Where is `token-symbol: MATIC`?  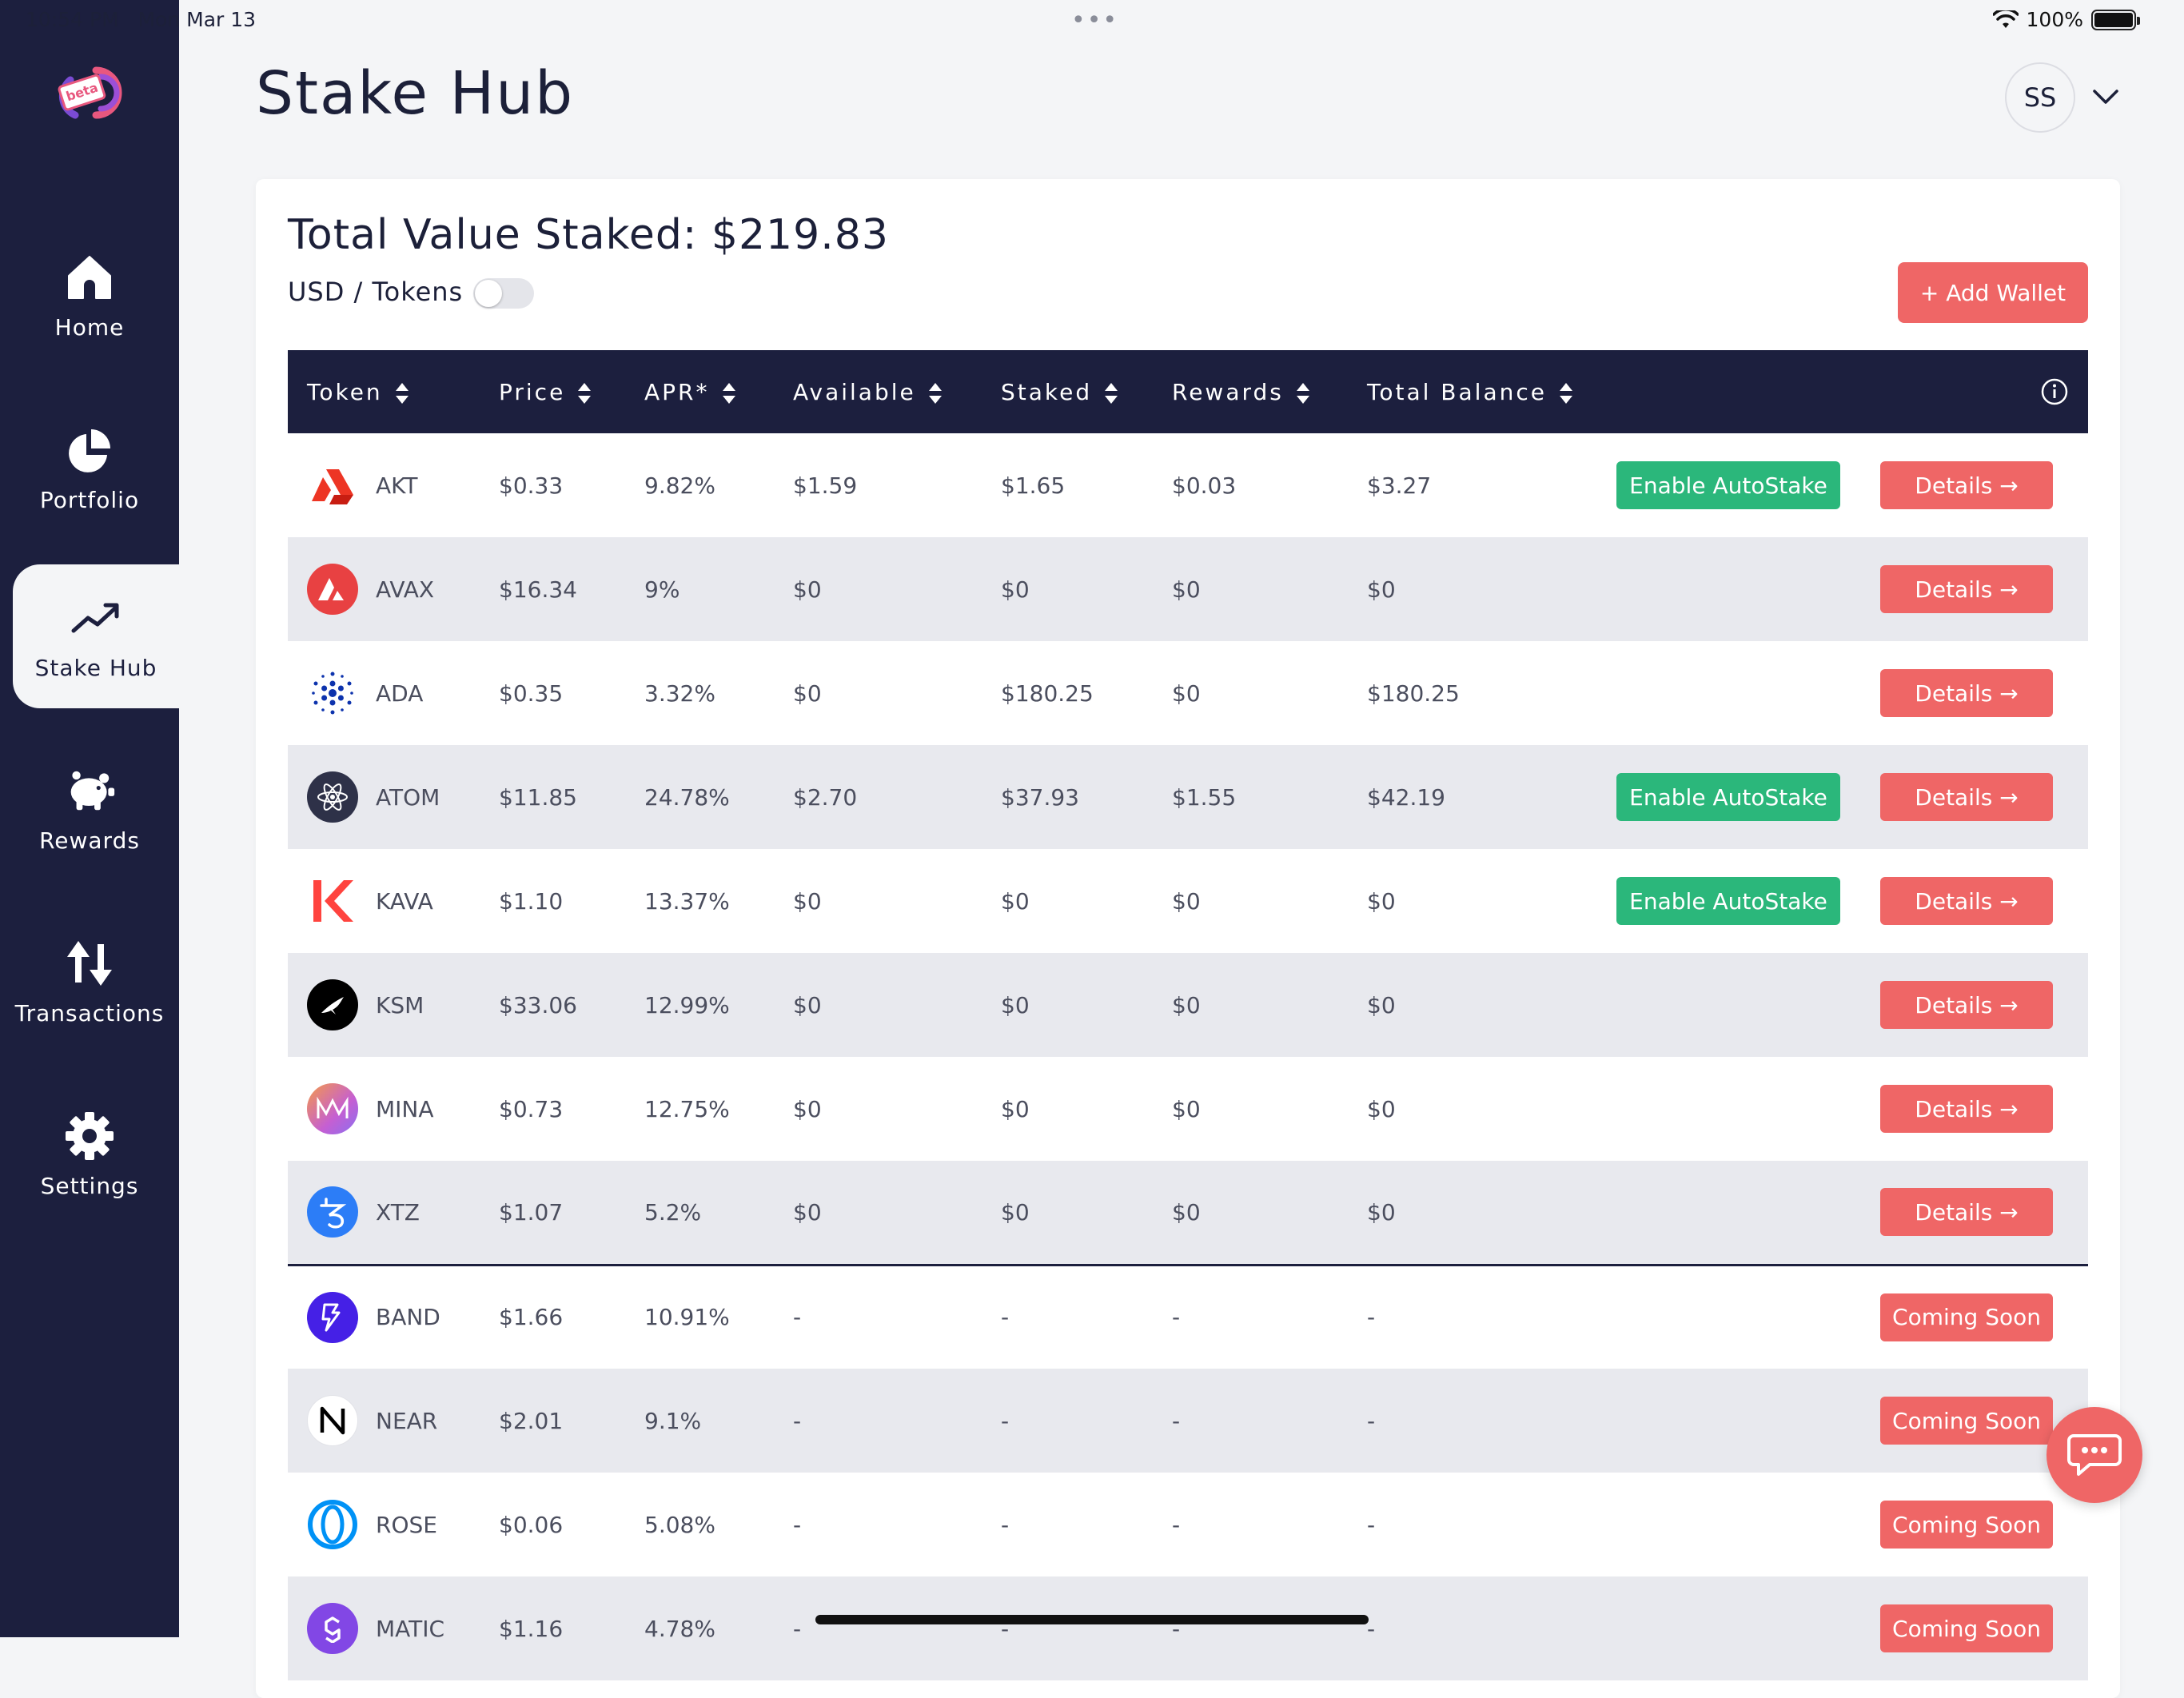 token-symbol: MATIC is located at coordinates (410, 1628).